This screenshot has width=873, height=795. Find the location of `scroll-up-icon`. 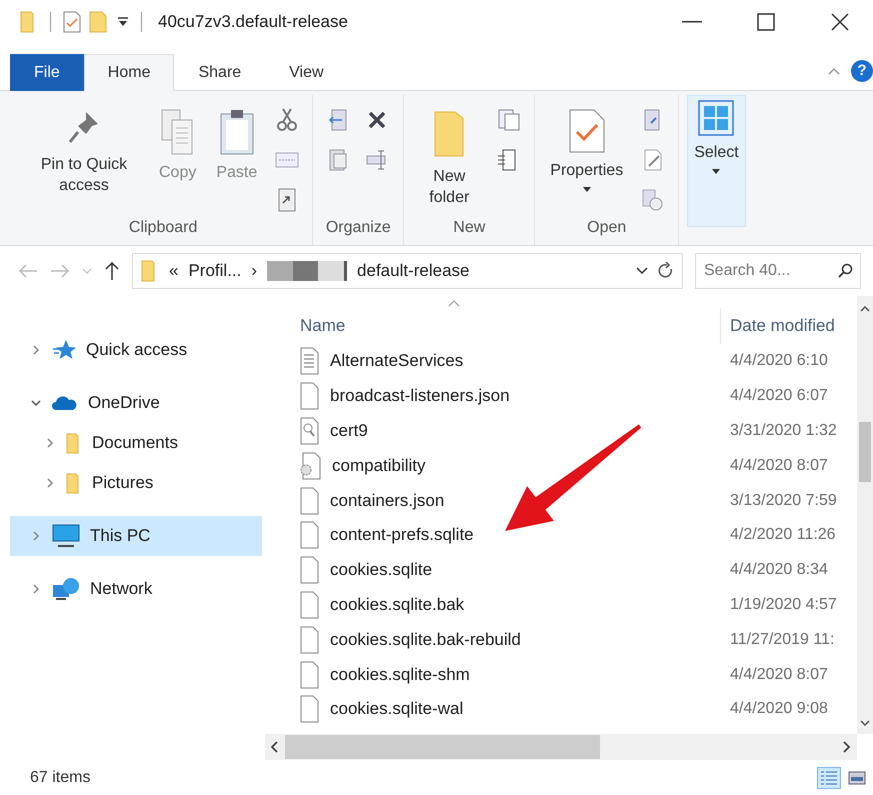

scroll-up-icon is located at coordinates (865, 309).